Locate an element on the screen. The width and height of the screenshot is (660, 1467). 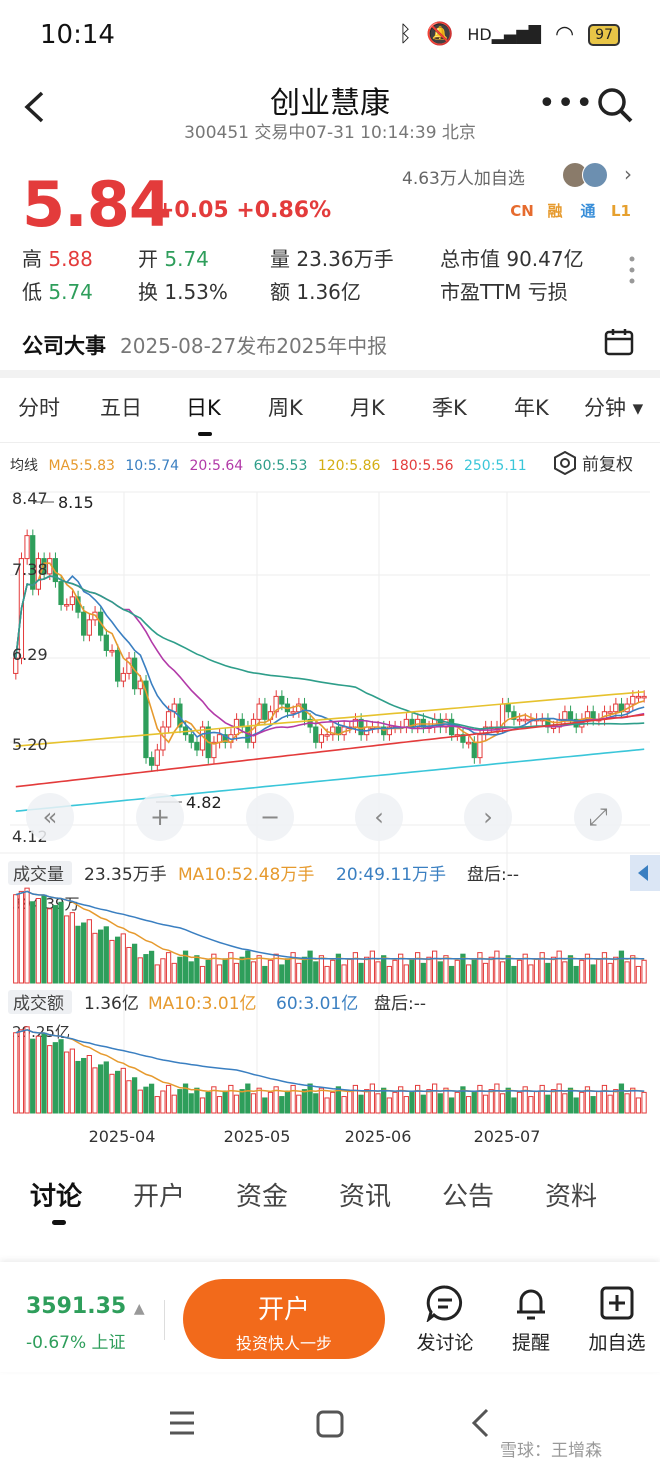
low-value: 5.74 is located at coordinates (70, 292).